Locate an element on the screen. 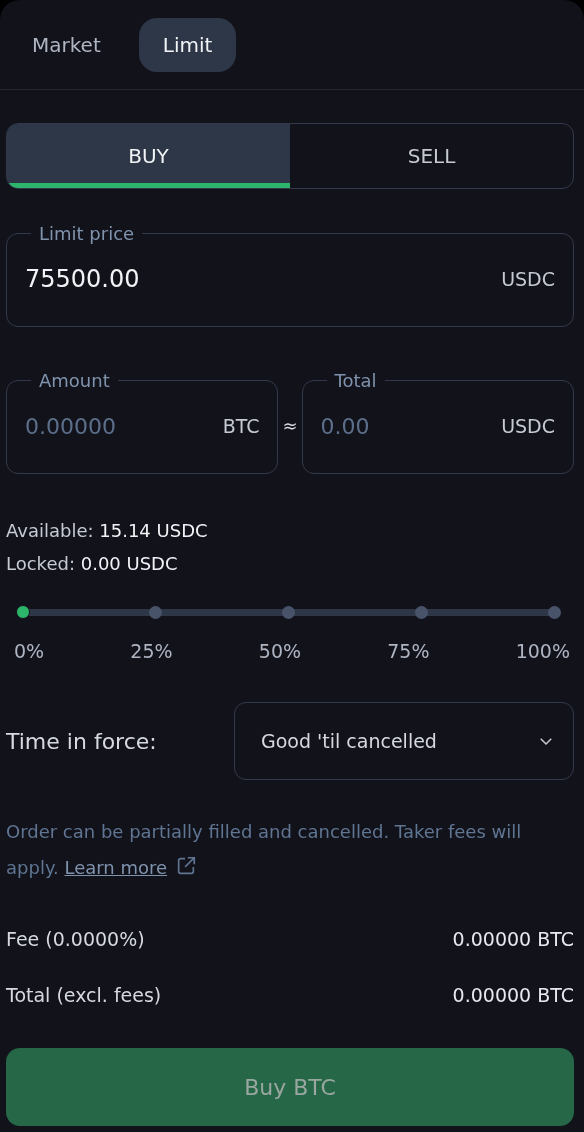 This screenshot has height=1132, width=584. balance-text: Locked: 0.00 USDC is located at coordinates (92, 563).